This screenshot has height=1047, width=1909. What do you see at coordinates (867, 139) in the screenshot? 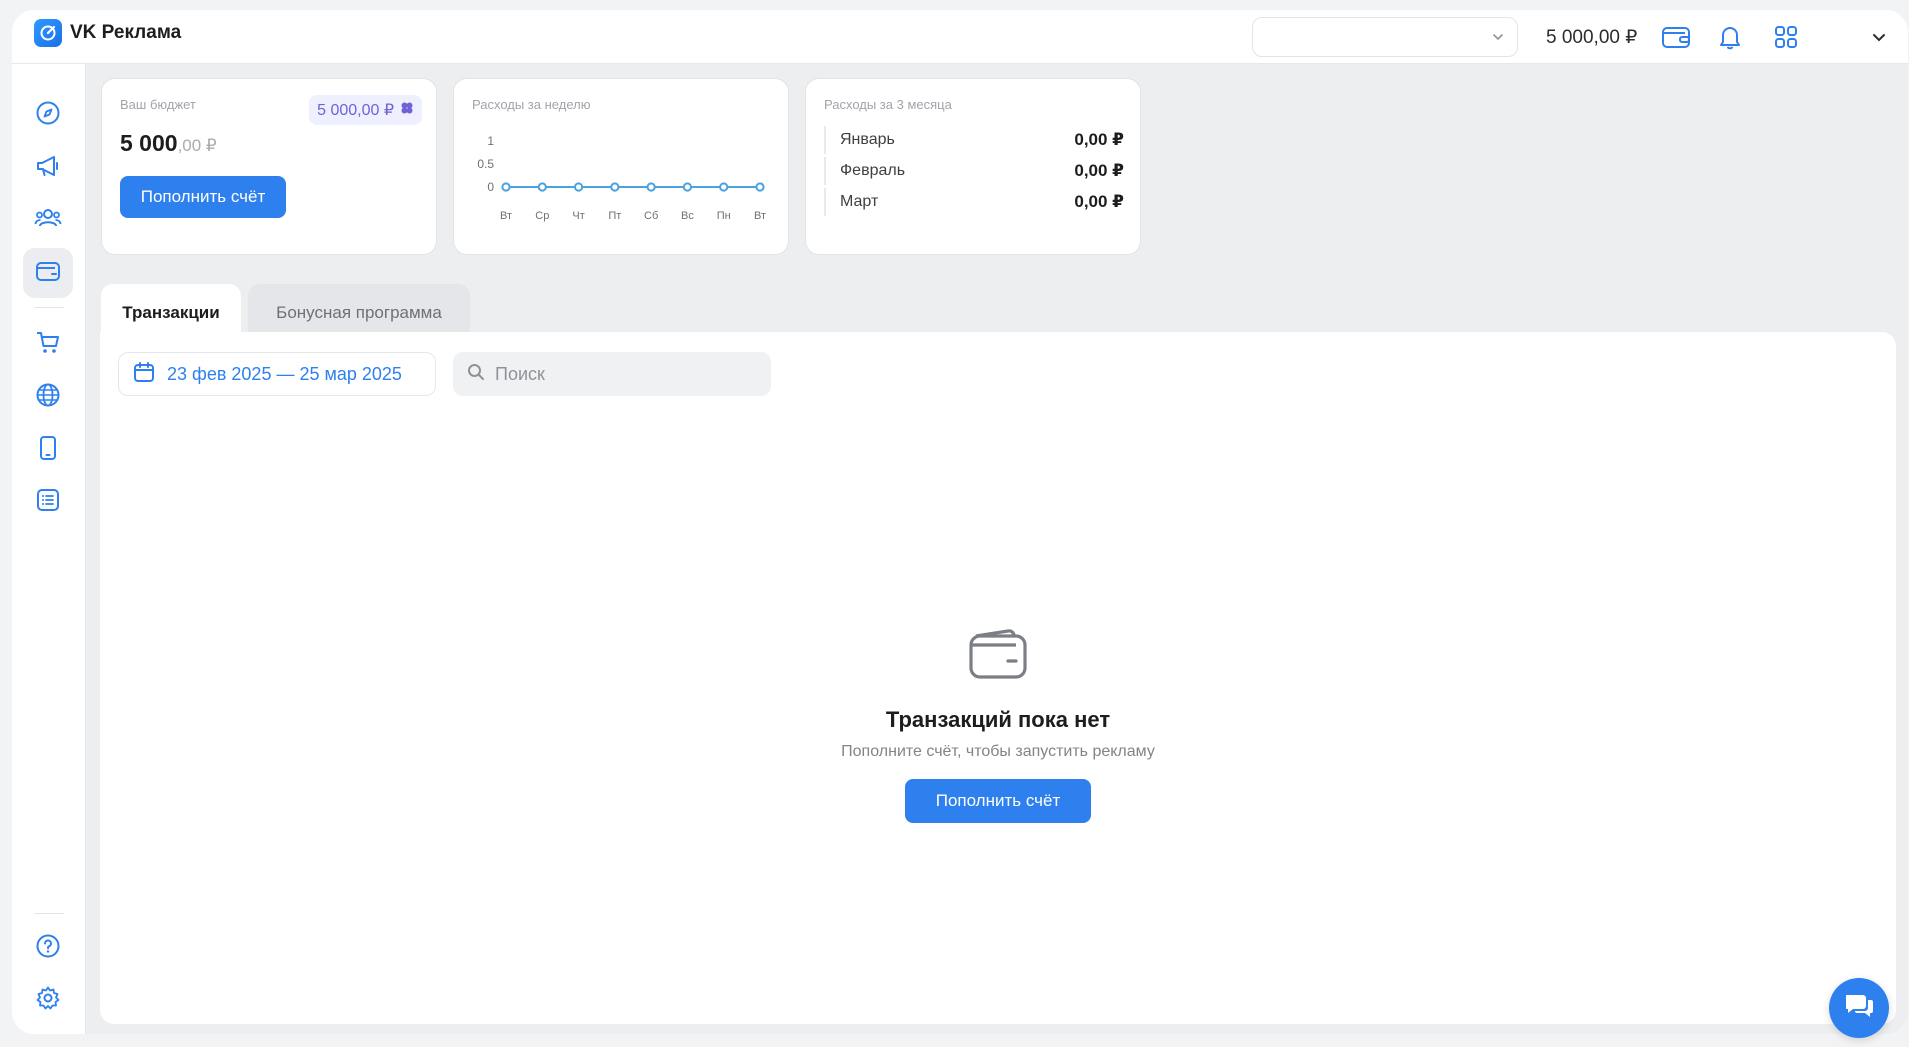
I see `month-name: Январь` at bounding box center [867, 139].